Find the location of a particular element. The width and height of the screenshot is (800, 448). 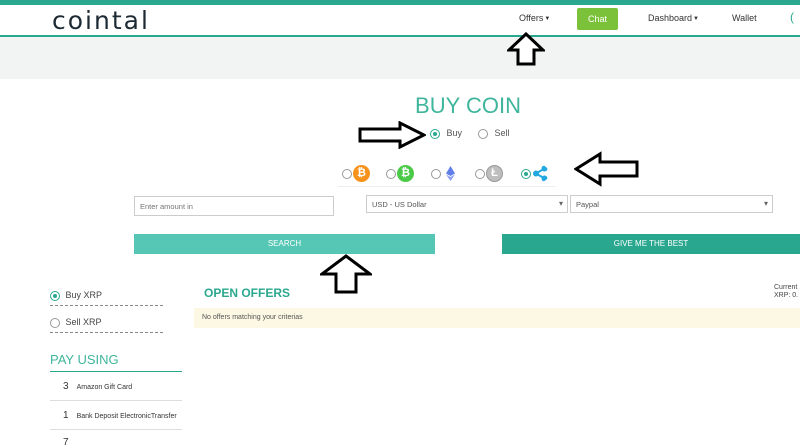

currency-select: USD - US Dollar is located at coordinates (467, 204).